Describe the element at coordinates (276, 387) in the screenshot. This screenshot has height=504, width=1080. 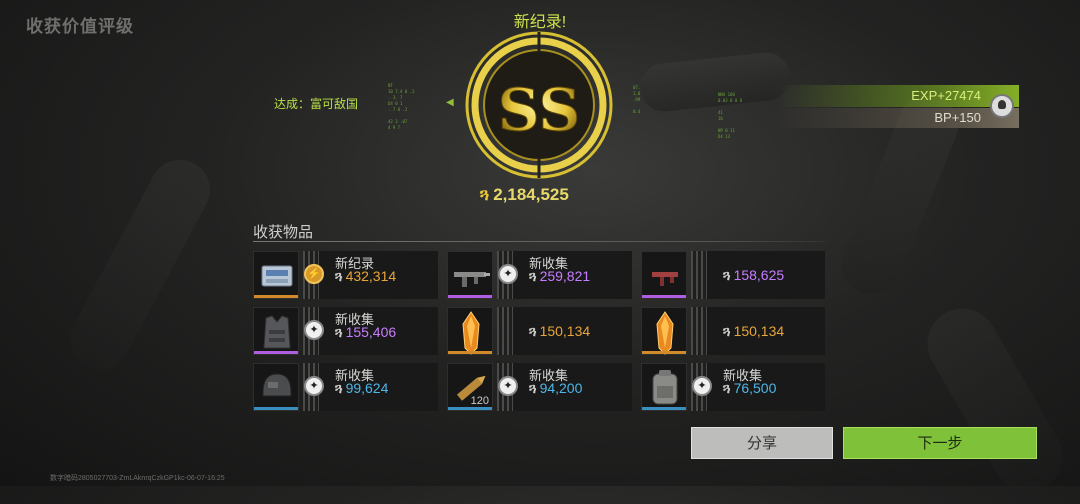
I see `helmet-icon` at that location.